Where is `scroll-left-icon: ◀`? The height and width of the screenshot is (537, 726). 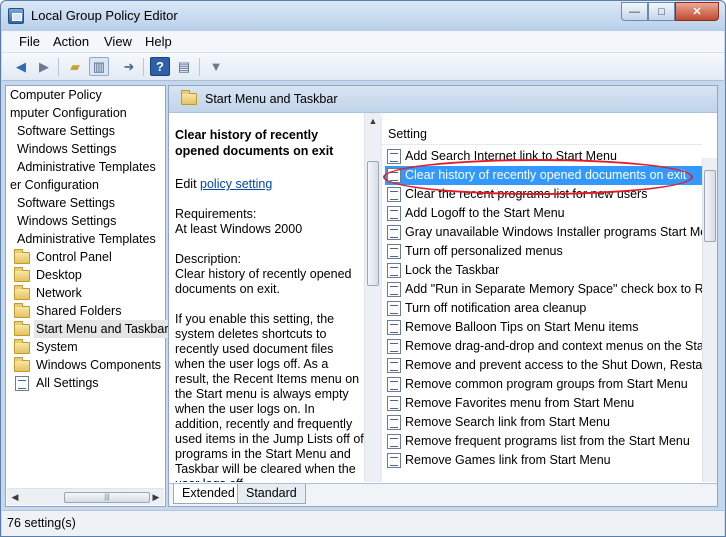 scroll-left-icon: ◀ is located at coordinates (15, 497).